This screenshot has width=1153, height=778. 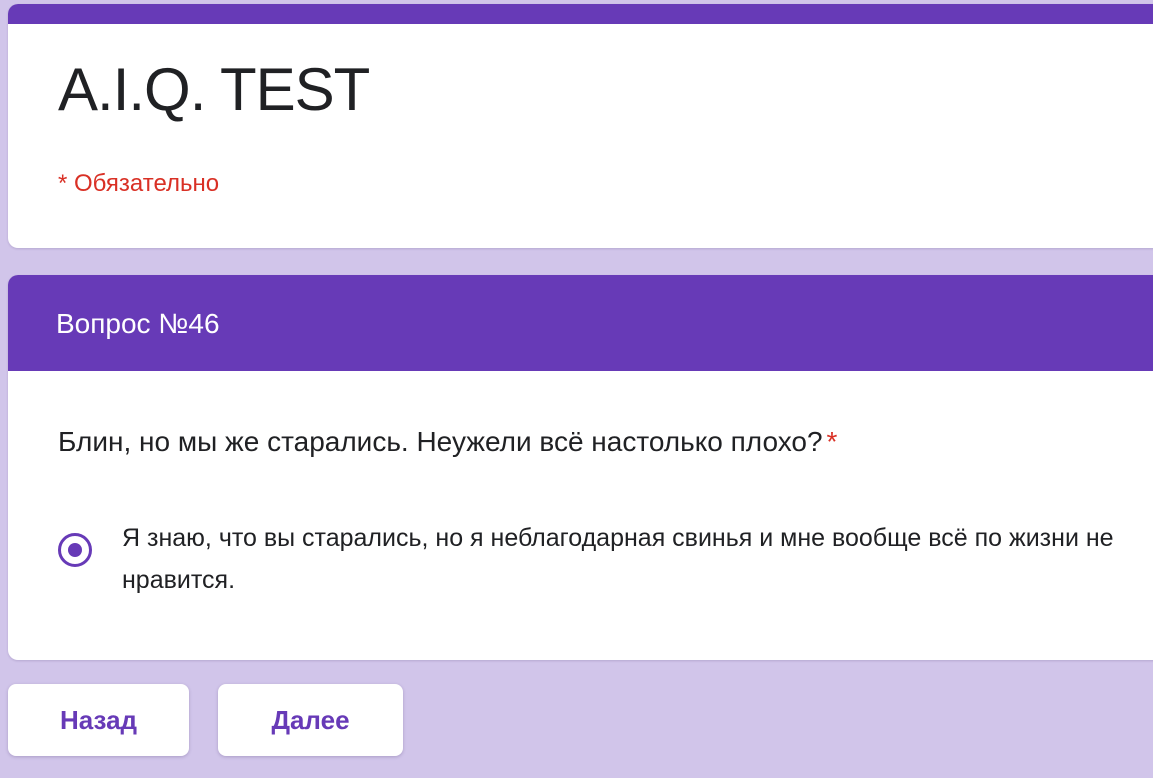 I want to click on required-note: * Обязательно, so click(x=139, y=183).